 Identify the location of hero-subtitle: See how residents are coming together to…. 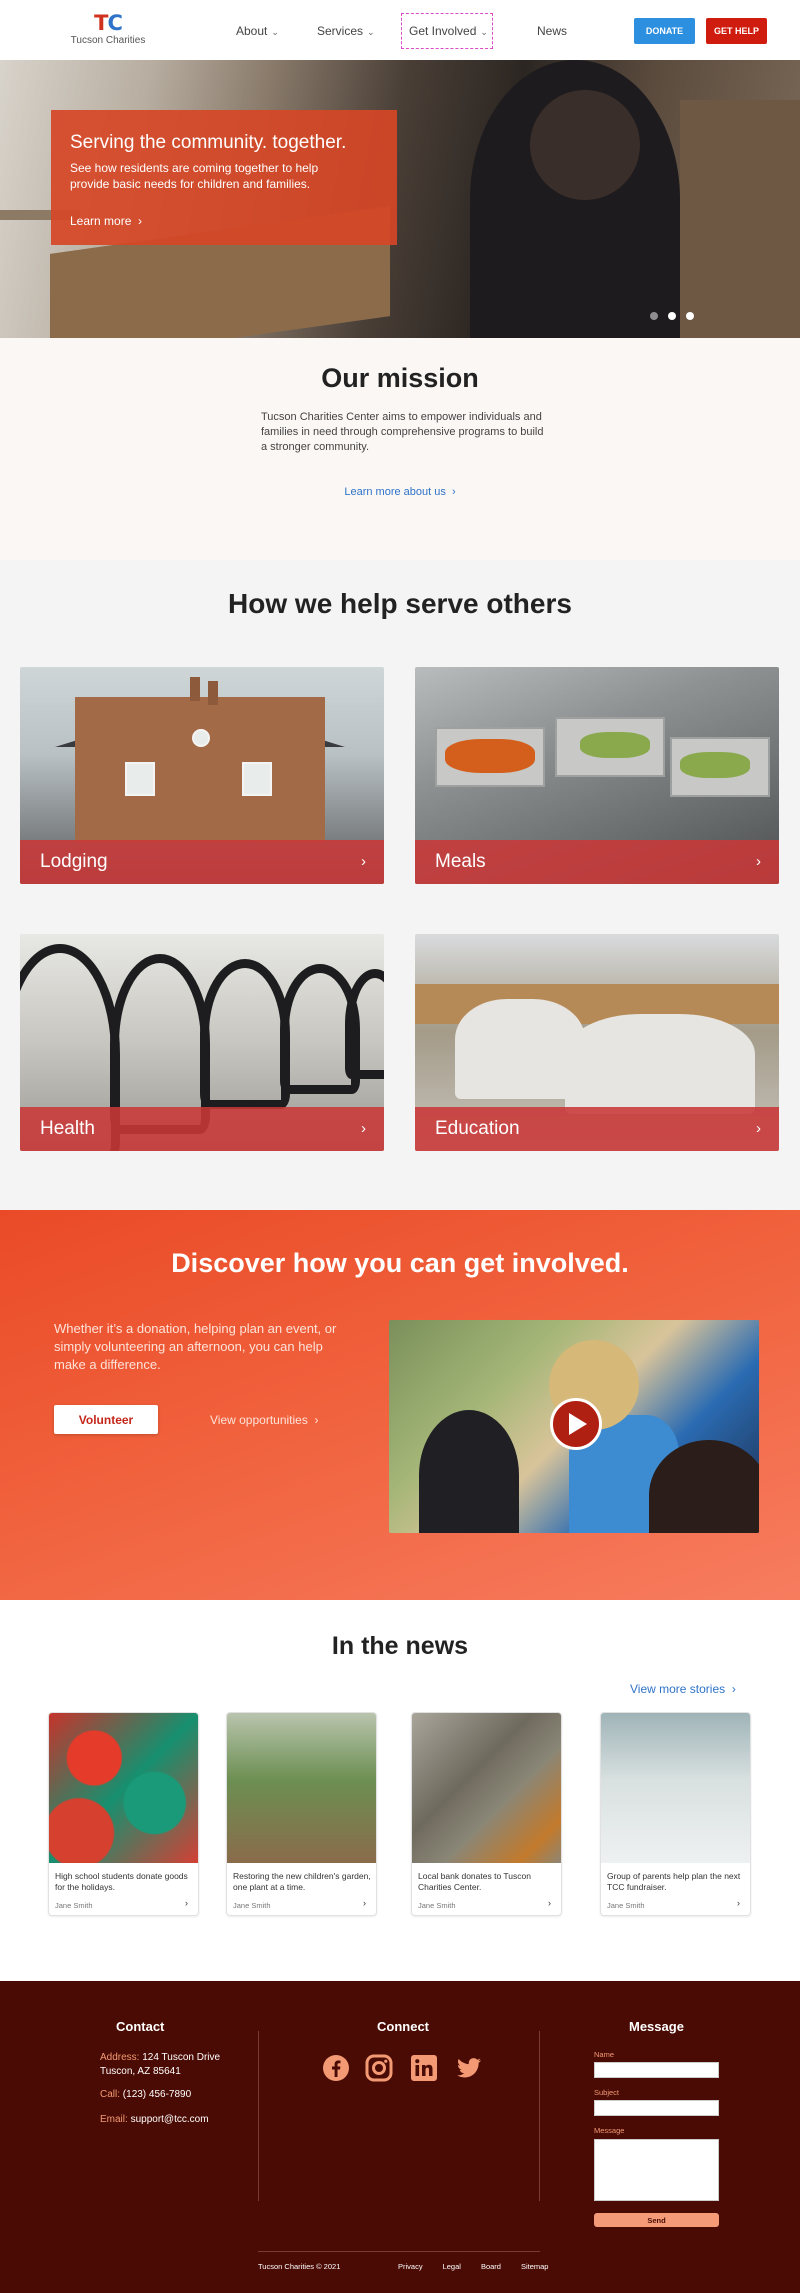
(194, 176).